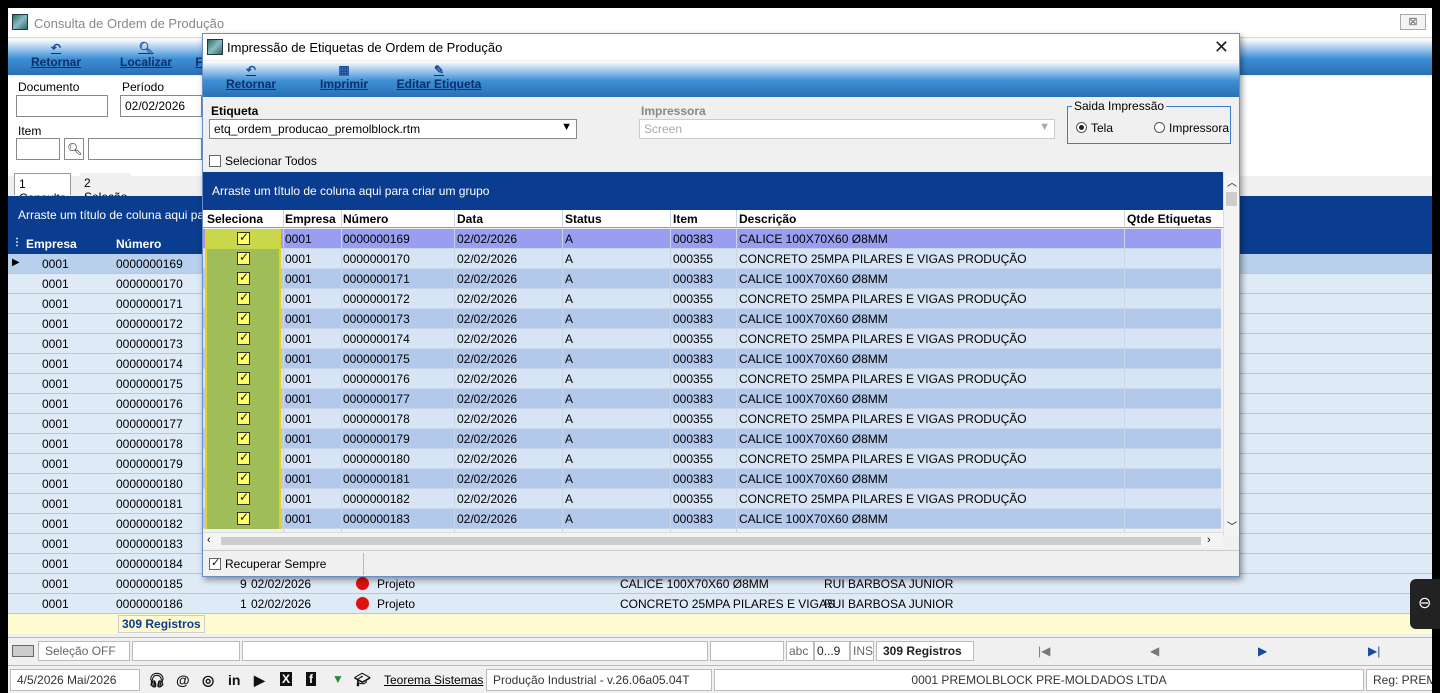  Describe the element at coordinates (208, 680) in the screenshot. I see `instagram-icon: ◎` at that location.